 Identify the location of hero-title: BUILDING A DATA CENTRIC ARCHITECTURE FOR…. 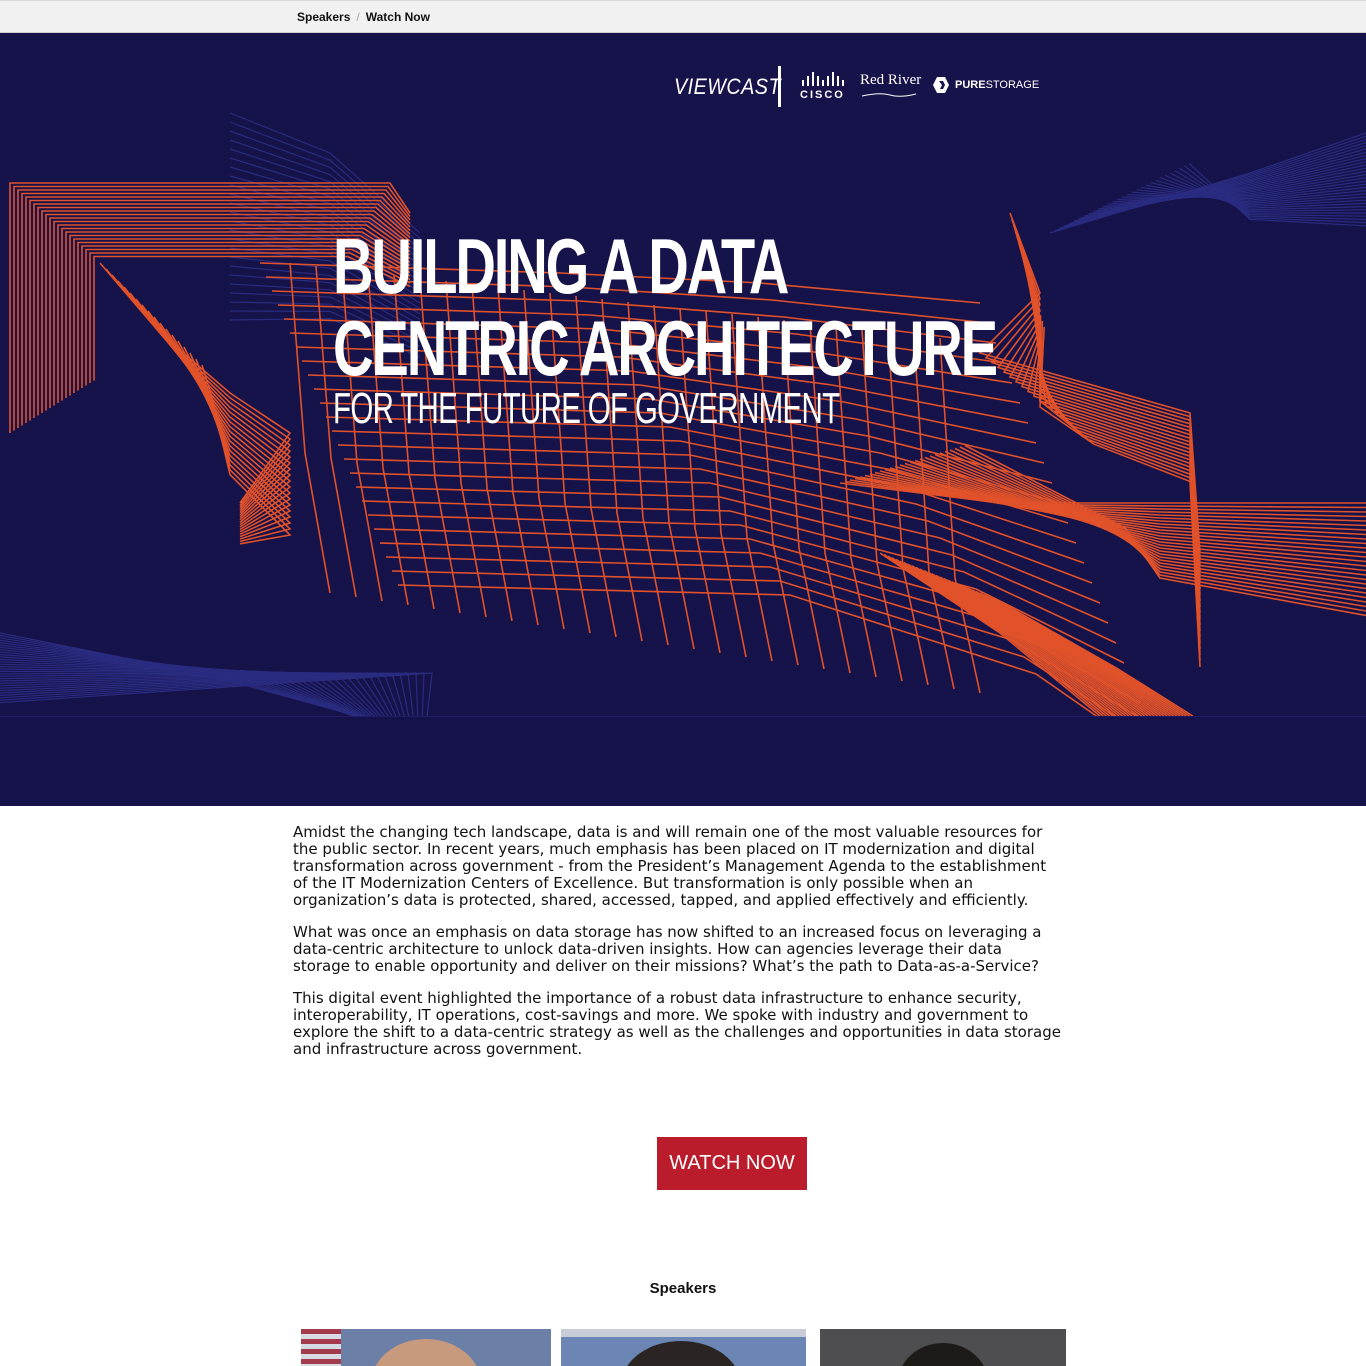
(793, 328).